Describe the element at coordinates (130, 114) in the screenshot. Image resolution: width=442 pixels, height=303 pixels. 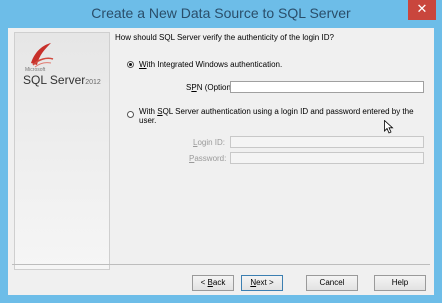
I see `radio-sql-auth` at that location.